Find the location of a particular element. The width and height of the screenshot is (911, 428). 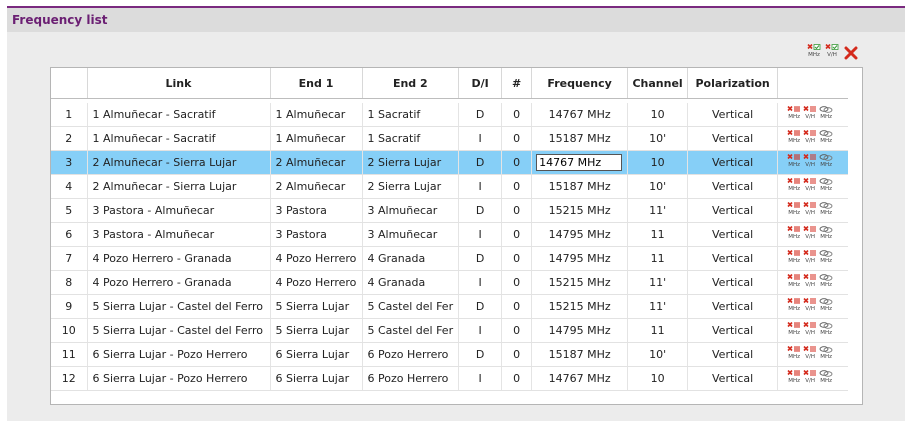

col-header-link: Link is located at coordinates (179, 83).